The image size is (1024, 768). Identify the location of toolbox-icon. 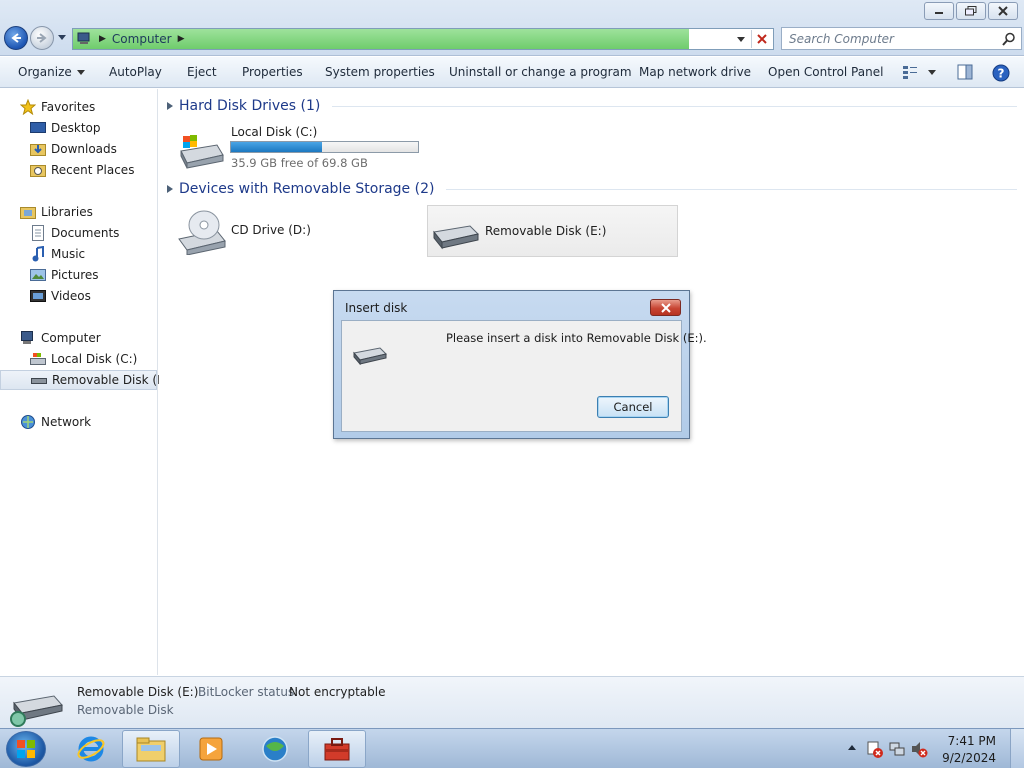
(337, 749).